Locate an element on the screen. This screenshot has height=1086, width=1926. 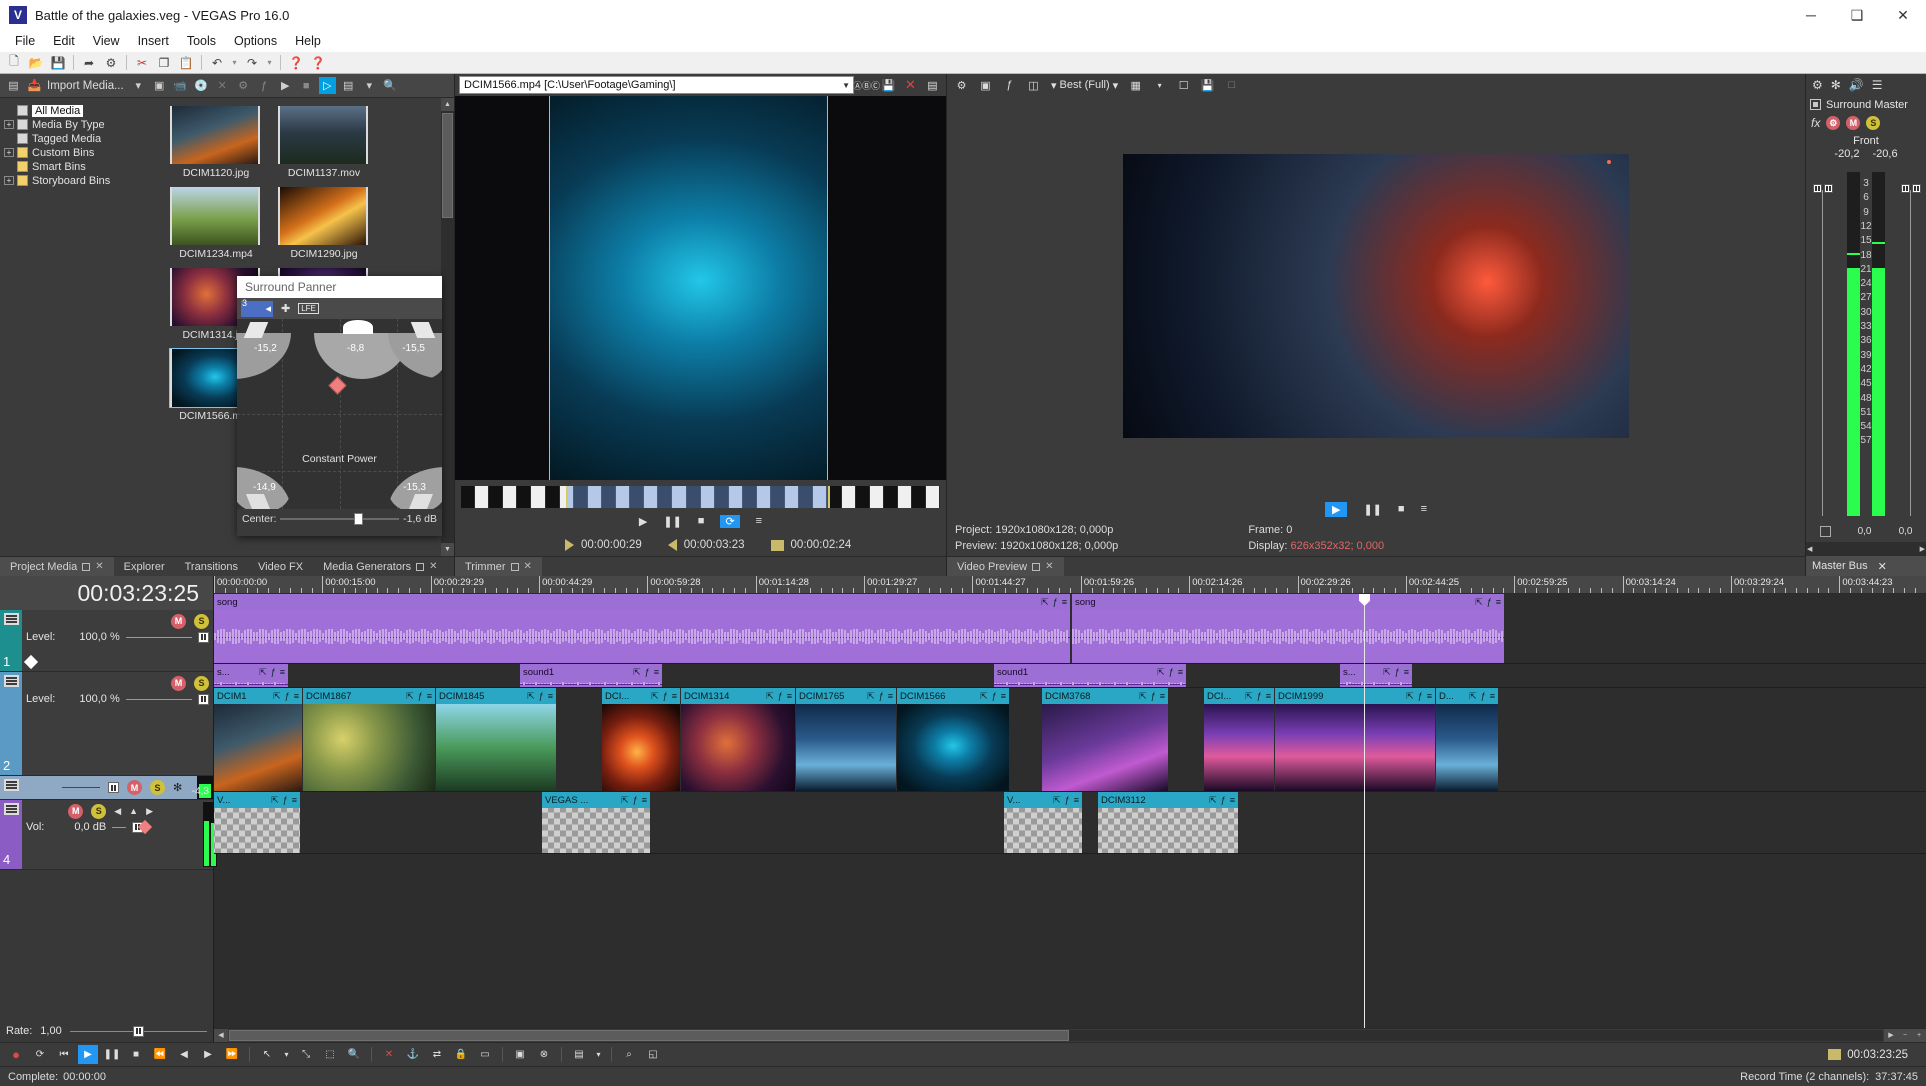
preview-play-icon: ▶ is located at coordinates (1336, 509).